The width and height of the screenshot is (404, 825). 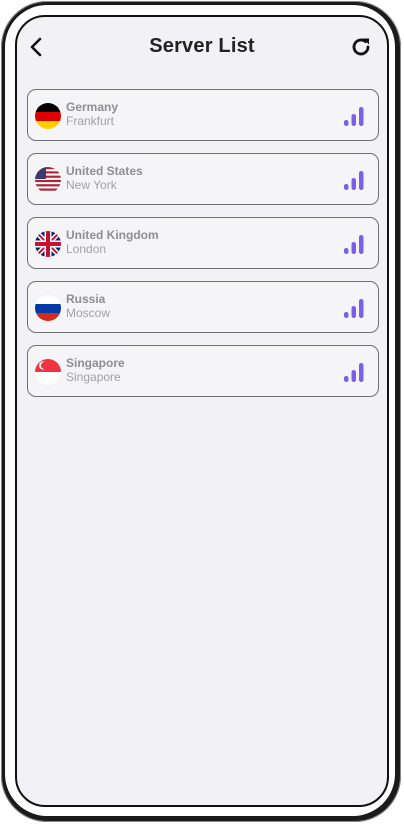 What do you see at coordinates (104, 171) in the screenshot?
I see `server-country: United States` at bounding box center [104, 171].